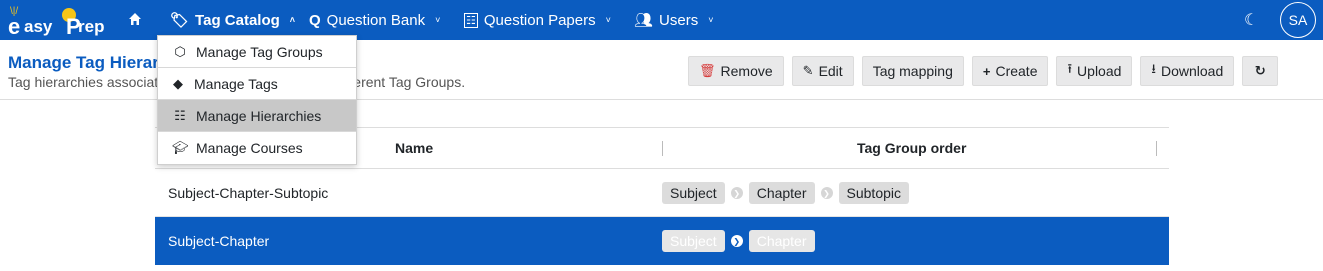 The height and width of the screenshot is (271, 1323). What do you see at coordinates (248, 193) in the screenshot?
I see `row-name: Subject-Chapter-Subtopic` at bounding box center [248, 193].